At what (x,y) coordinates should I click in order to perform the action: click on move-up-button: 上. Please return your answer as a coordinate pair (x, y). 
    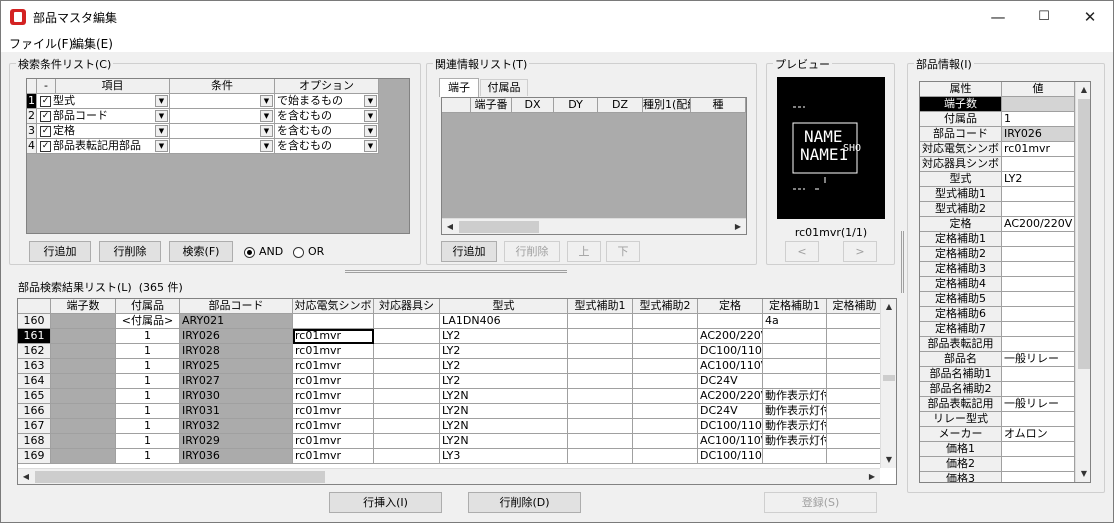
    Looking at the image, I should click on (584, 251).